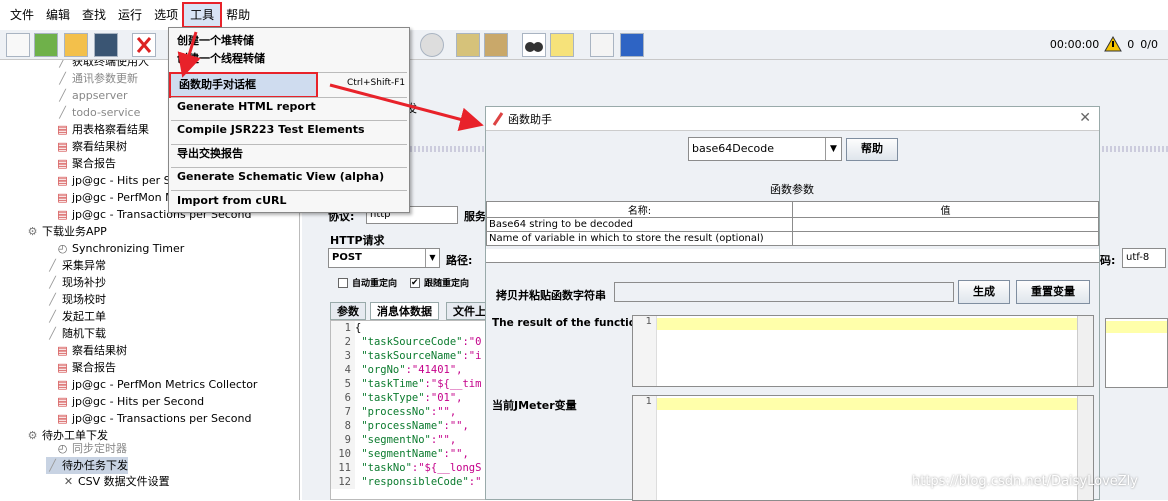 This screenshot has height=501, width=1168. What do you see at coordinates (534, 45) in the screenshot?
I see `search-binoculars-icon` at bounding box center [534, 45].